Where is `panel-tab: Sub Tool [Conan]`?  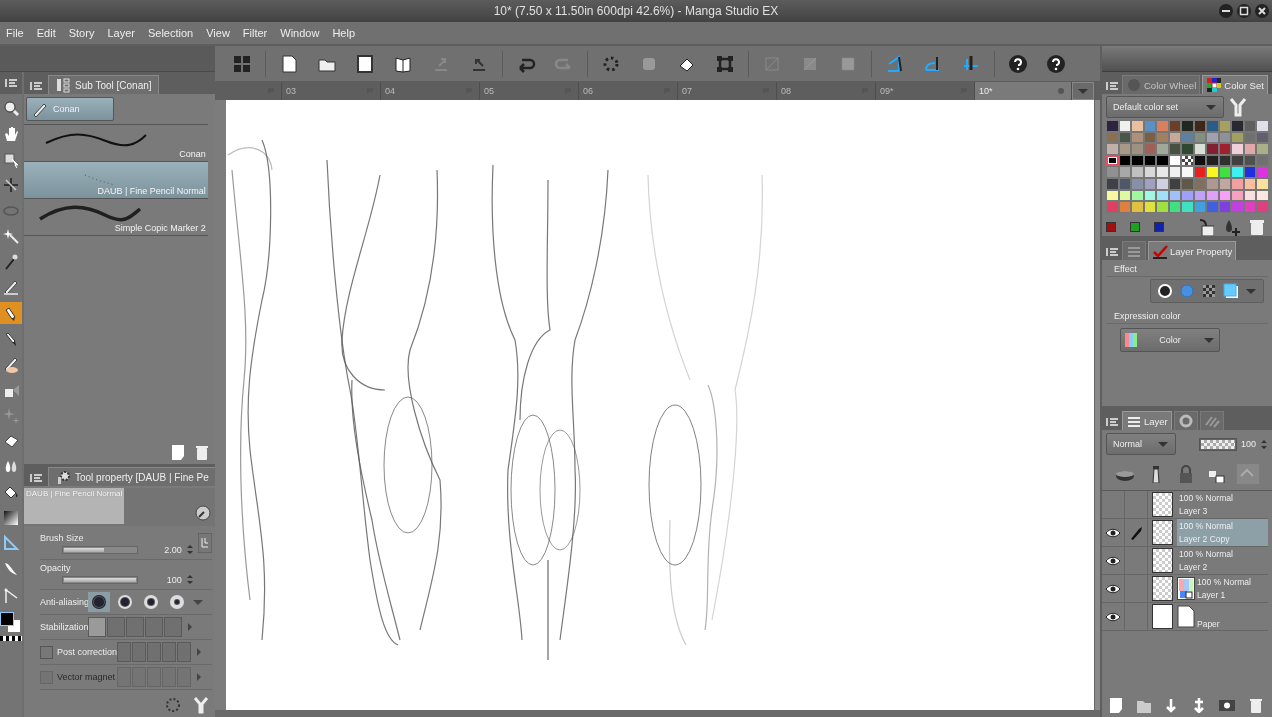 panel-tab: Sub Tool [Conan] is located at coordinates (103, 84).